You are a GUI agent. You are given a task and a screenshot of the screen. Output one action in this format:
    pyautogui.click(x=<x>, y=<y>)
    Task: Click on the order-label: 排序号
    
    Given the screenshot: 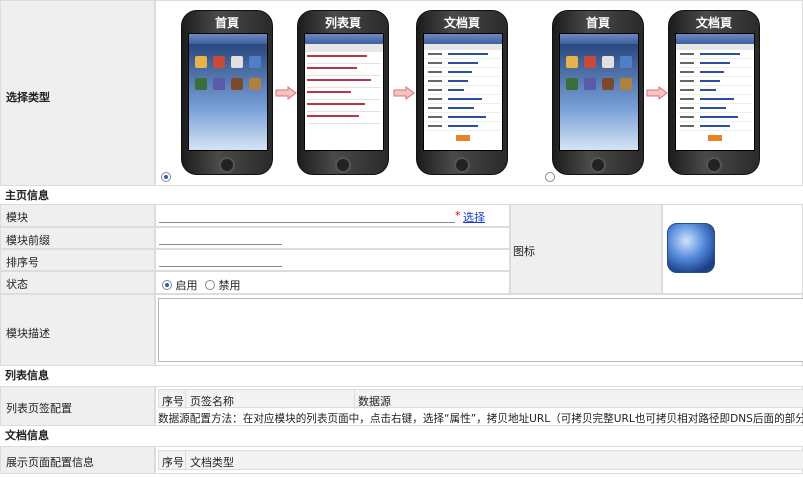 What is the action you would take?
    pyautogui.click(x=22, y=262)
    